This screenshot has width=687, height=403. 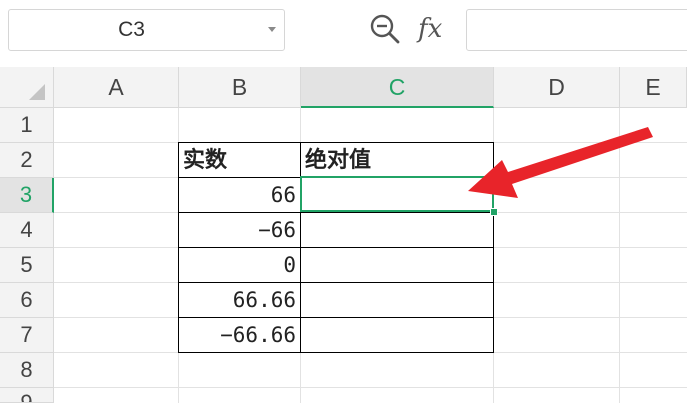 What do you see at coordinates (240, 87) in the screenshot?
I see `column-header-b: B` at bounding box center [240, 87].